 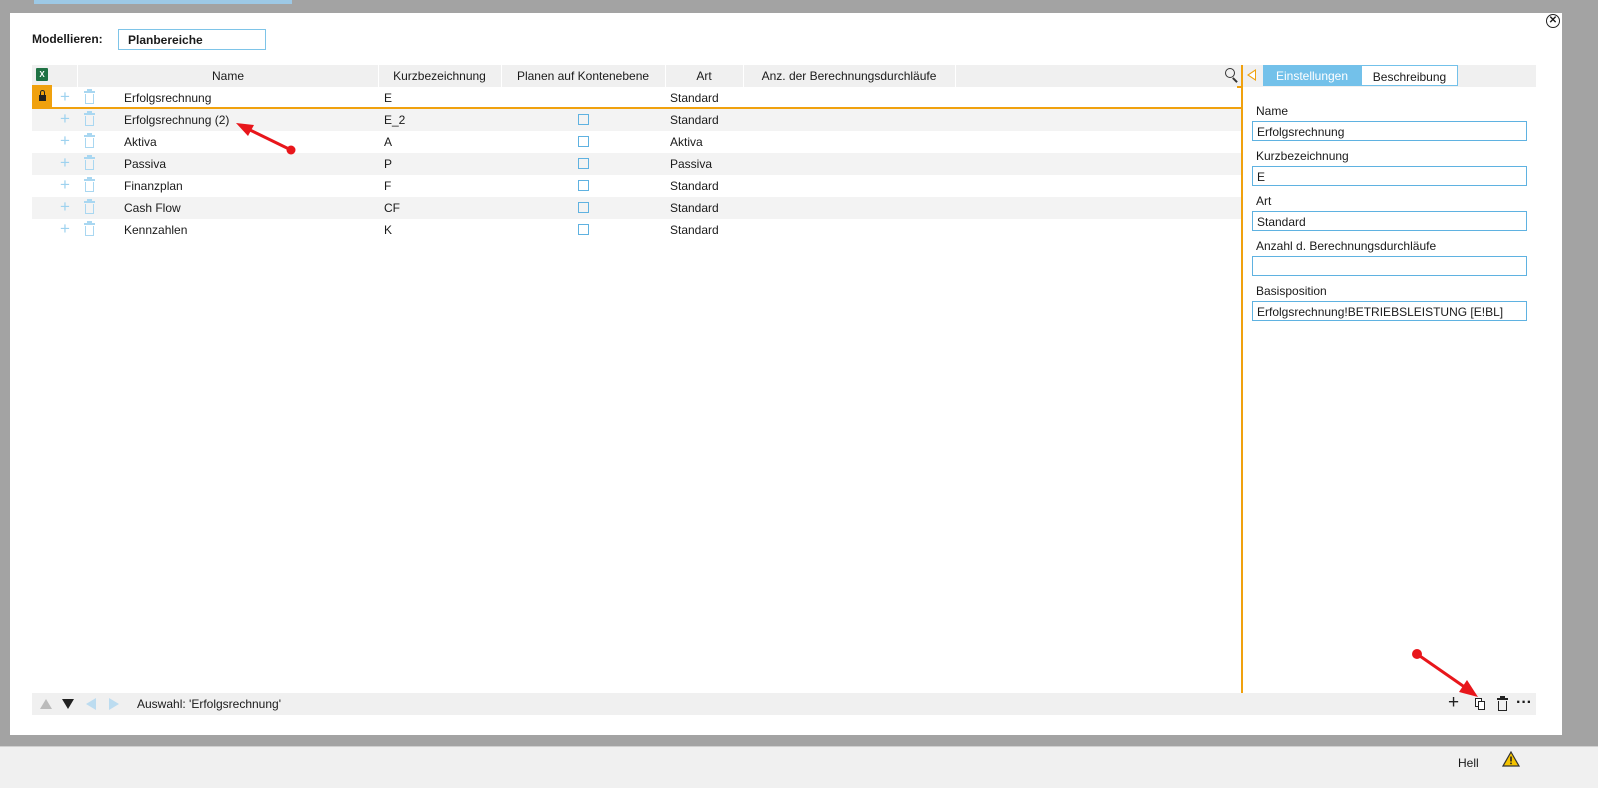 I want to click on lock-icon, so click(x=42, y=96).